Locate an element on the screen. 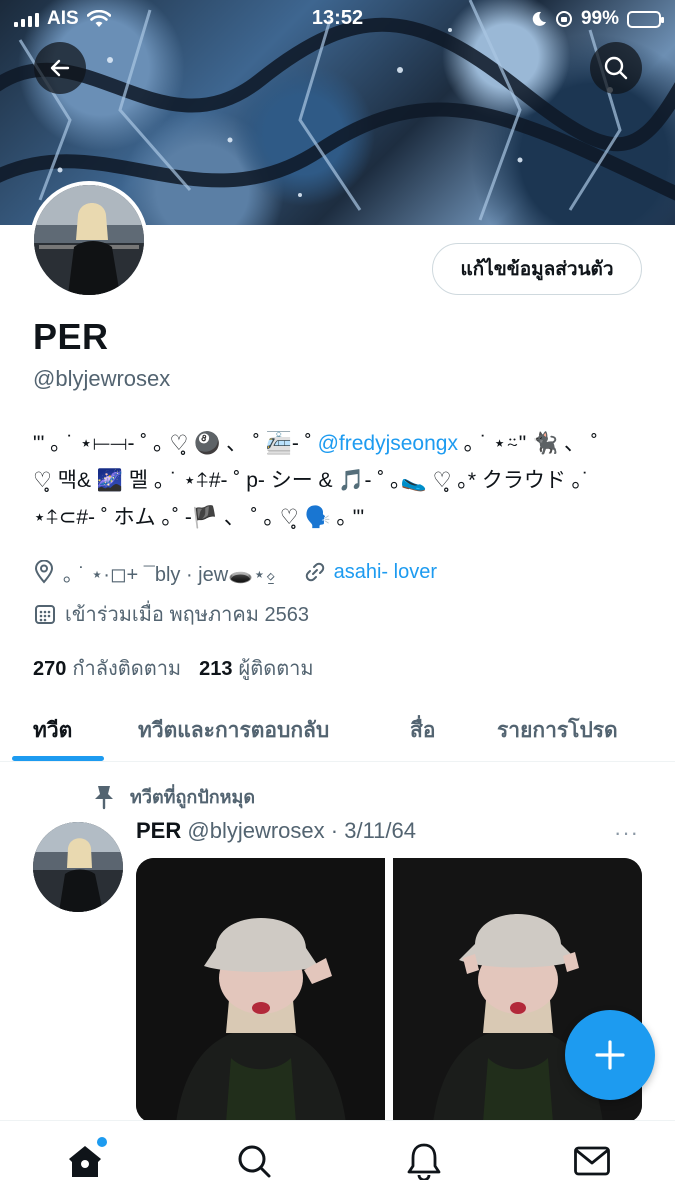 The image size is (675, 1200). tweet-author-handle: @blyjewrosex is located at coordinates (256, 830).